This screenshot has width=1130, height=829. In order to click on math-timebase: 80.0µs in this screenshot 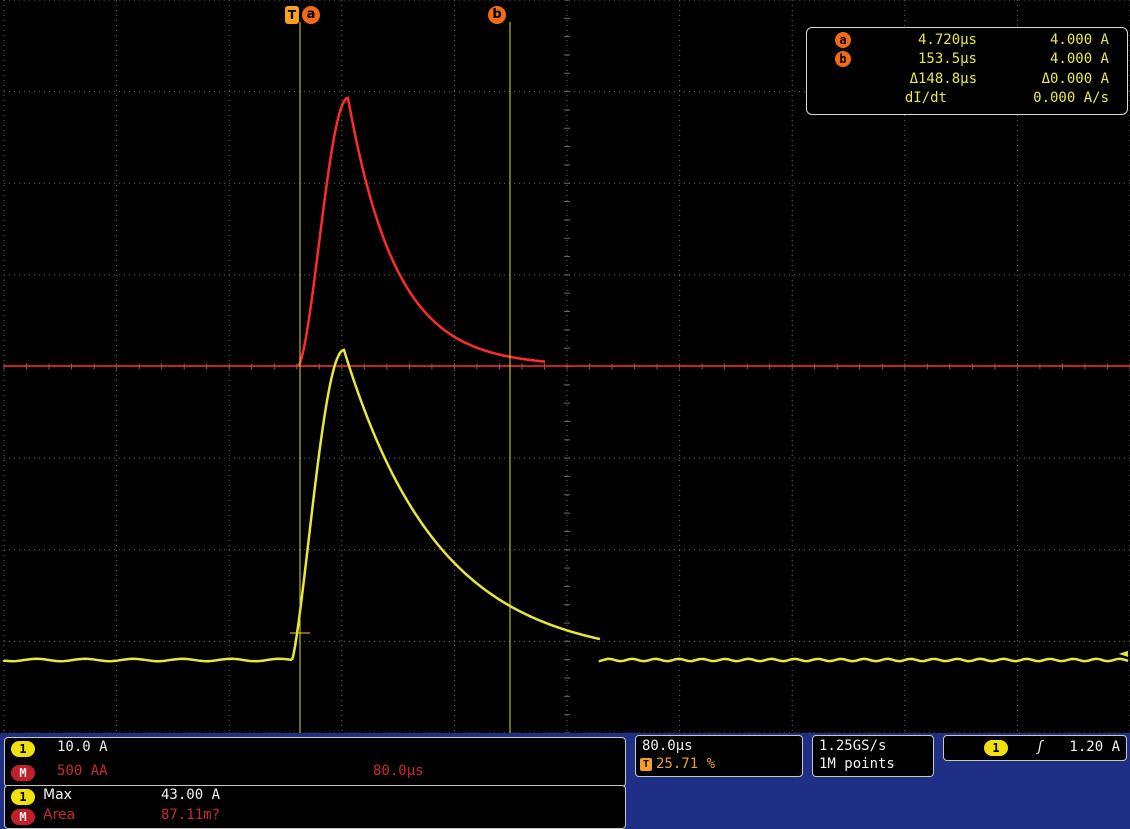, I will do `click(398, 771)`.